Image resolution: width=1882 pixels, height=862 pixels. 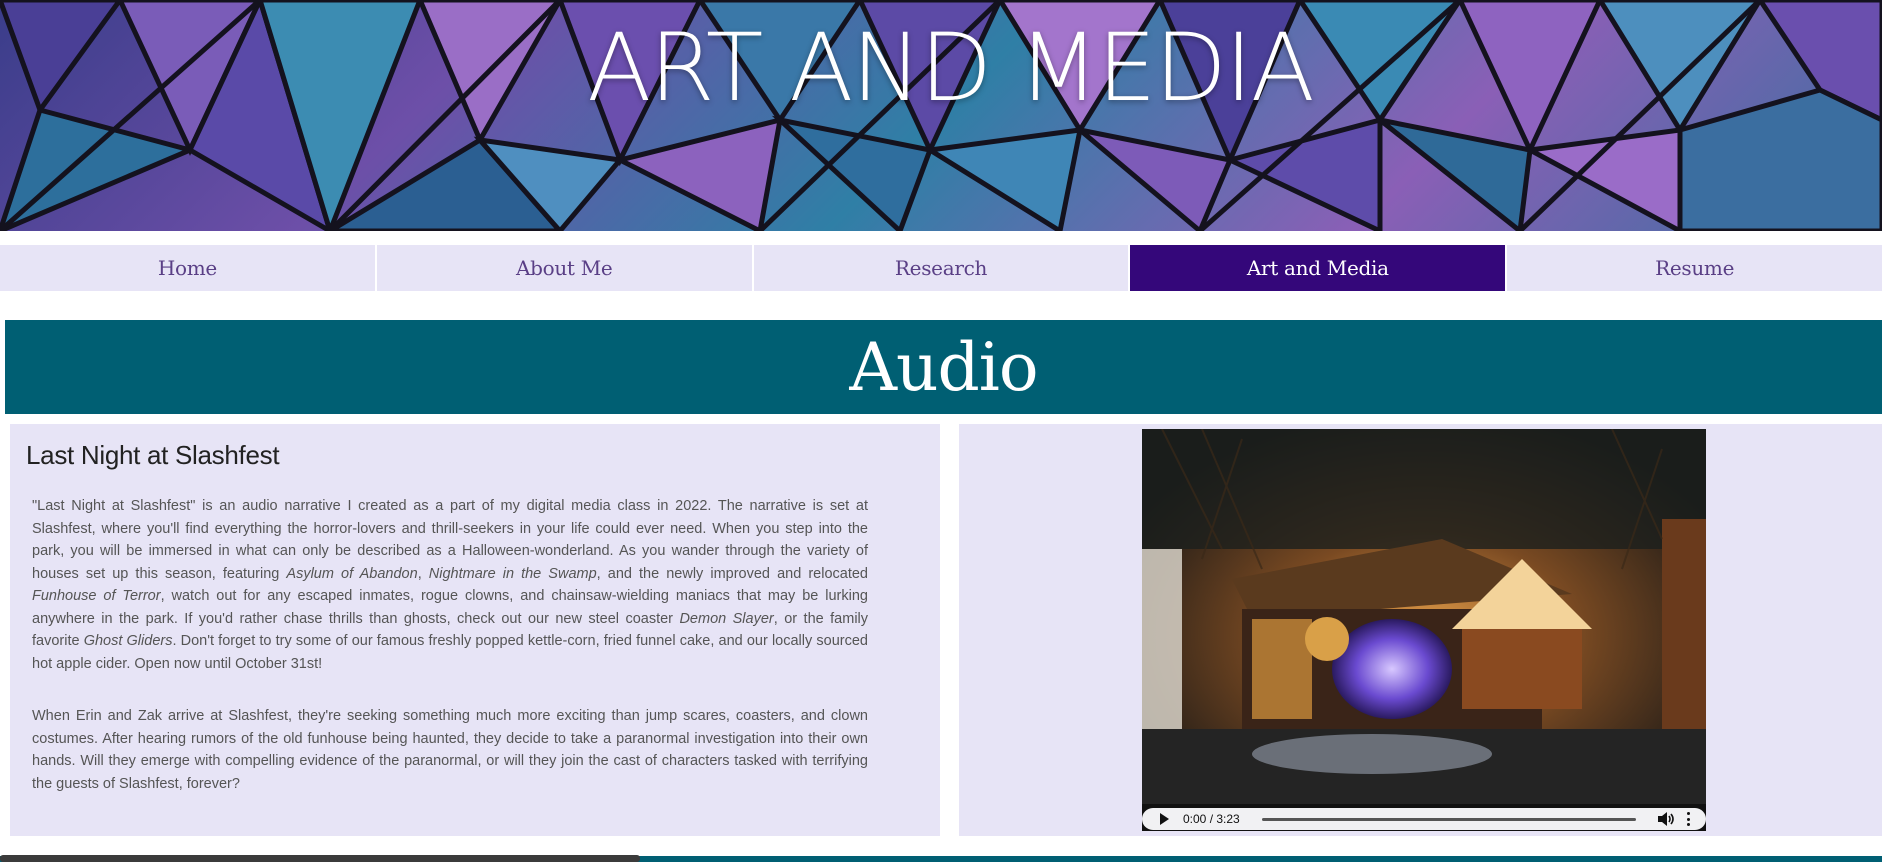 I want to click on video-poster-image, so click(x=1424, y=616).